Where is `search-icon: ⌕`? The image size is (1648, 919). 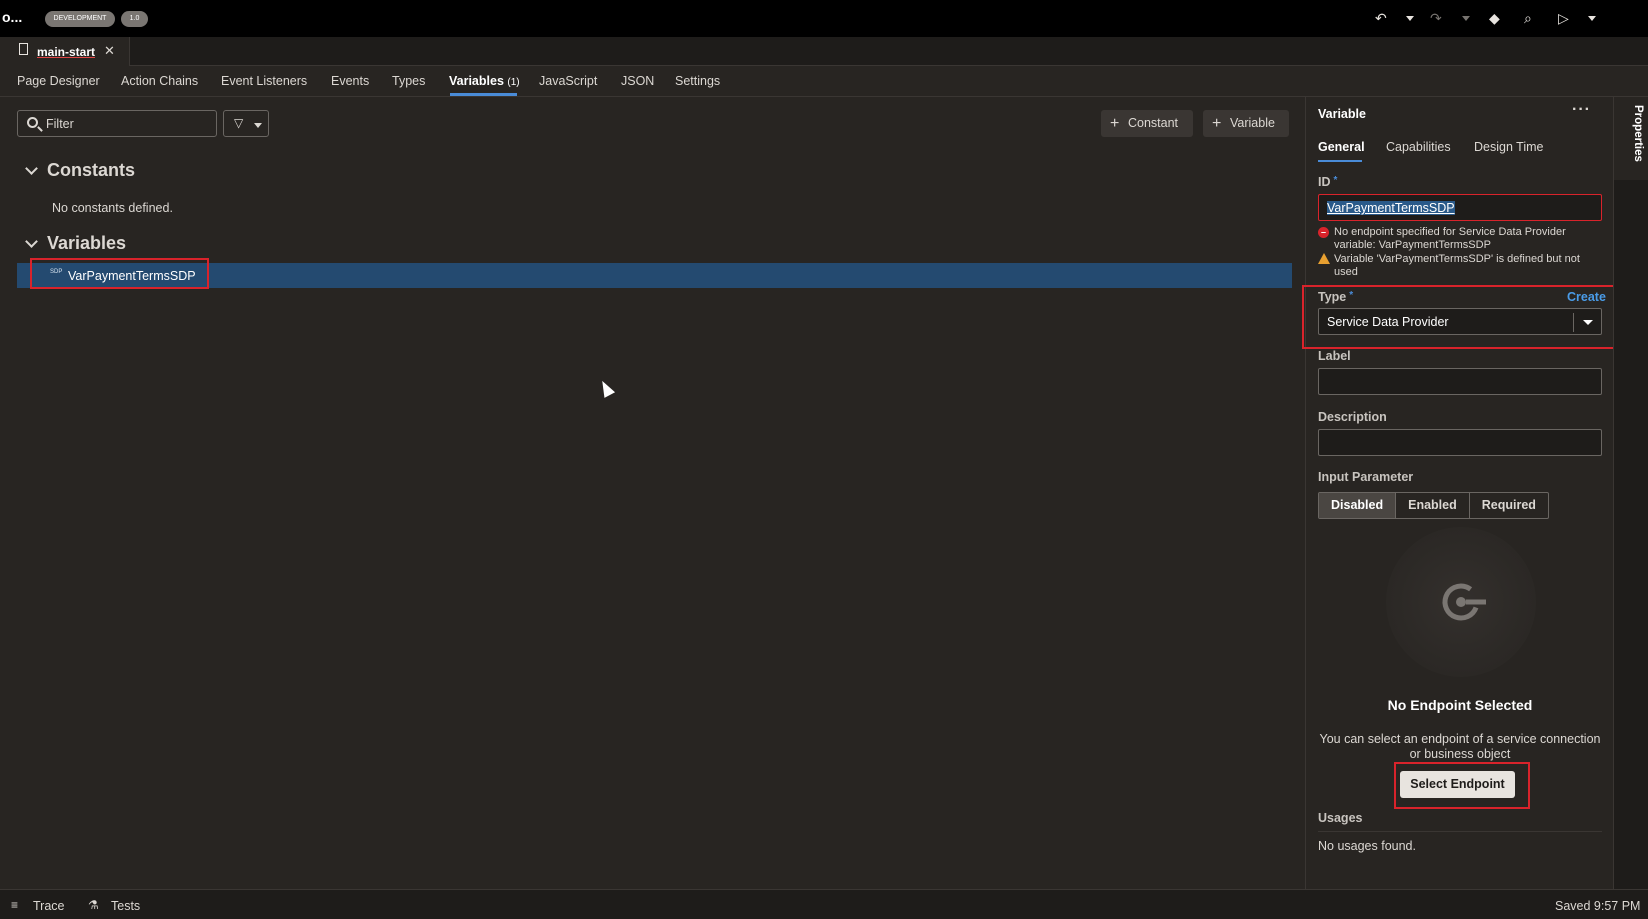
search-icon: ⌕ is located at coordinates (1528, 18).